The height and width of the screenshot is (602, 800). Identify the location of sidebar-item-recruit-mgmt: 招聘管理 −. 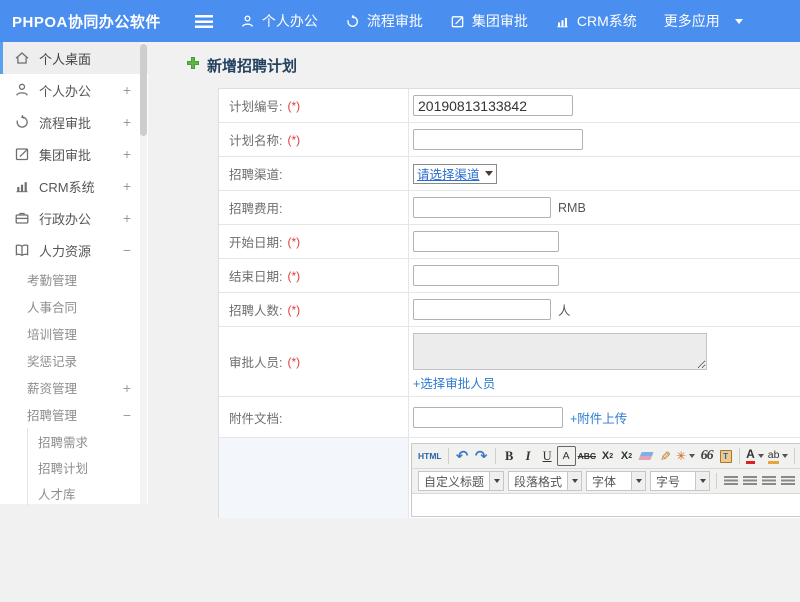
(74, 414).